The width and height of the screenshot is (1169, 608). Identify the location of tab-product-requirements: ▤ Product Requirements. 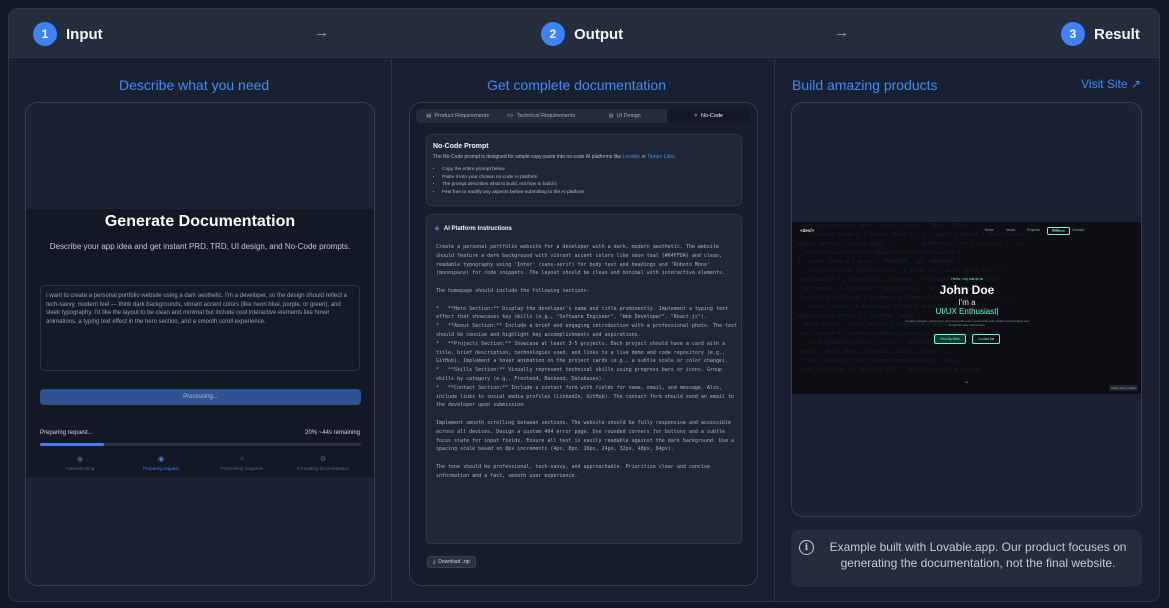
(458, 116).